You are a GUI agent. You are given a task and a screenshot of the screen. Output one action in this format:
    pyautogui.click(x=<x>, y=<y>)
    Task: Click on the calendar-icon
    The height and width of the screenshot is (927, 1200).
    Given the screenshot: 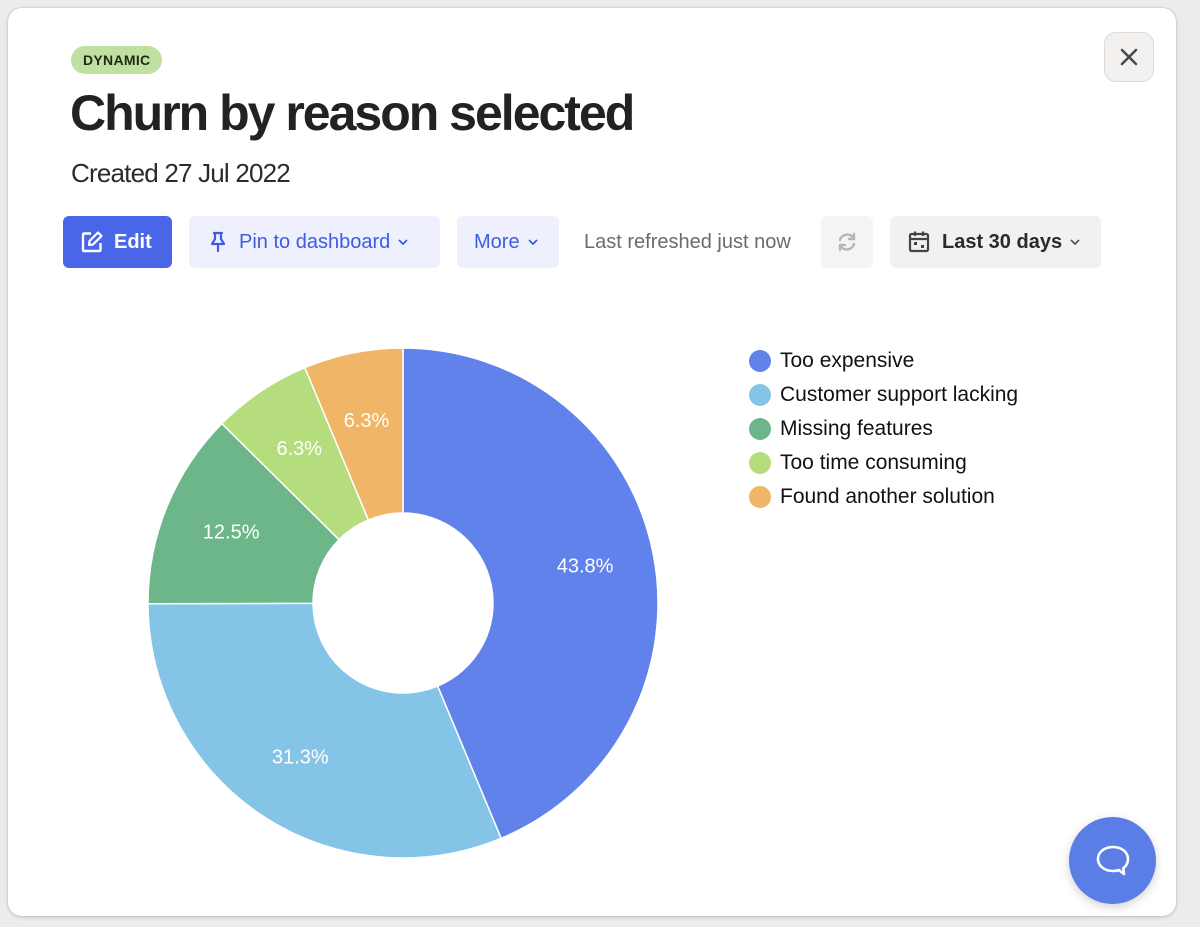 What is the action you would take?
    pyautogui.click(x=919, y=242)
    